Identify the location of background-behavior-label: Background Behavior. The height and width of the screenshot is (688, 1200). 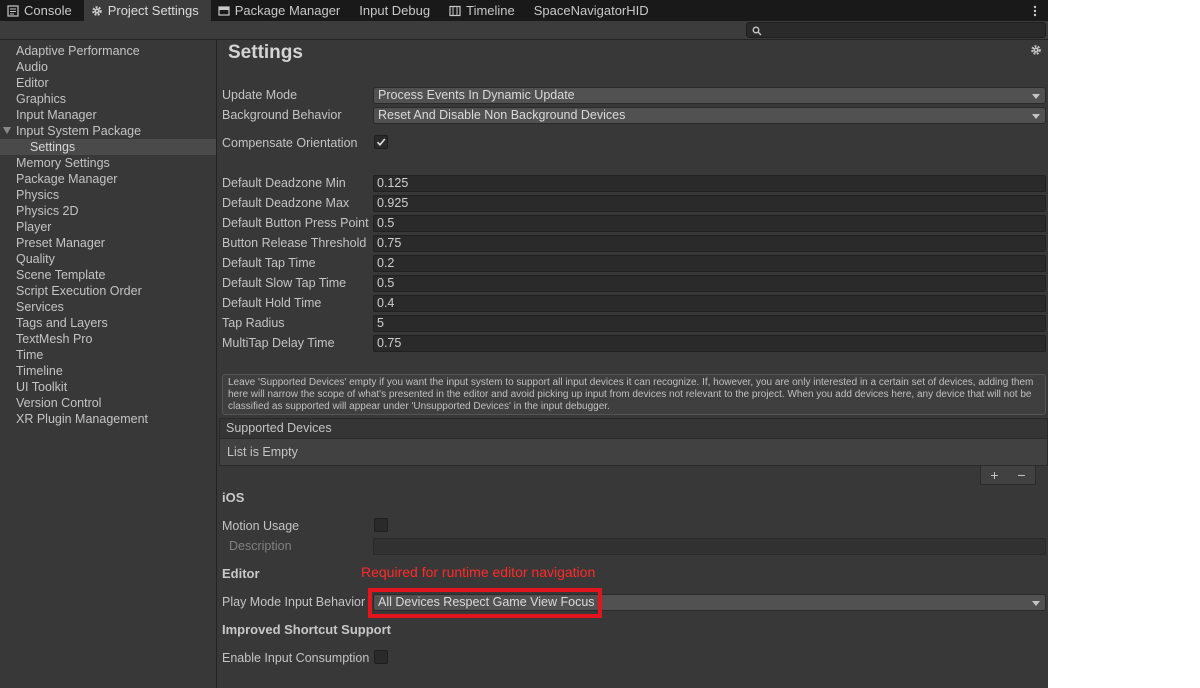
(282, 115).